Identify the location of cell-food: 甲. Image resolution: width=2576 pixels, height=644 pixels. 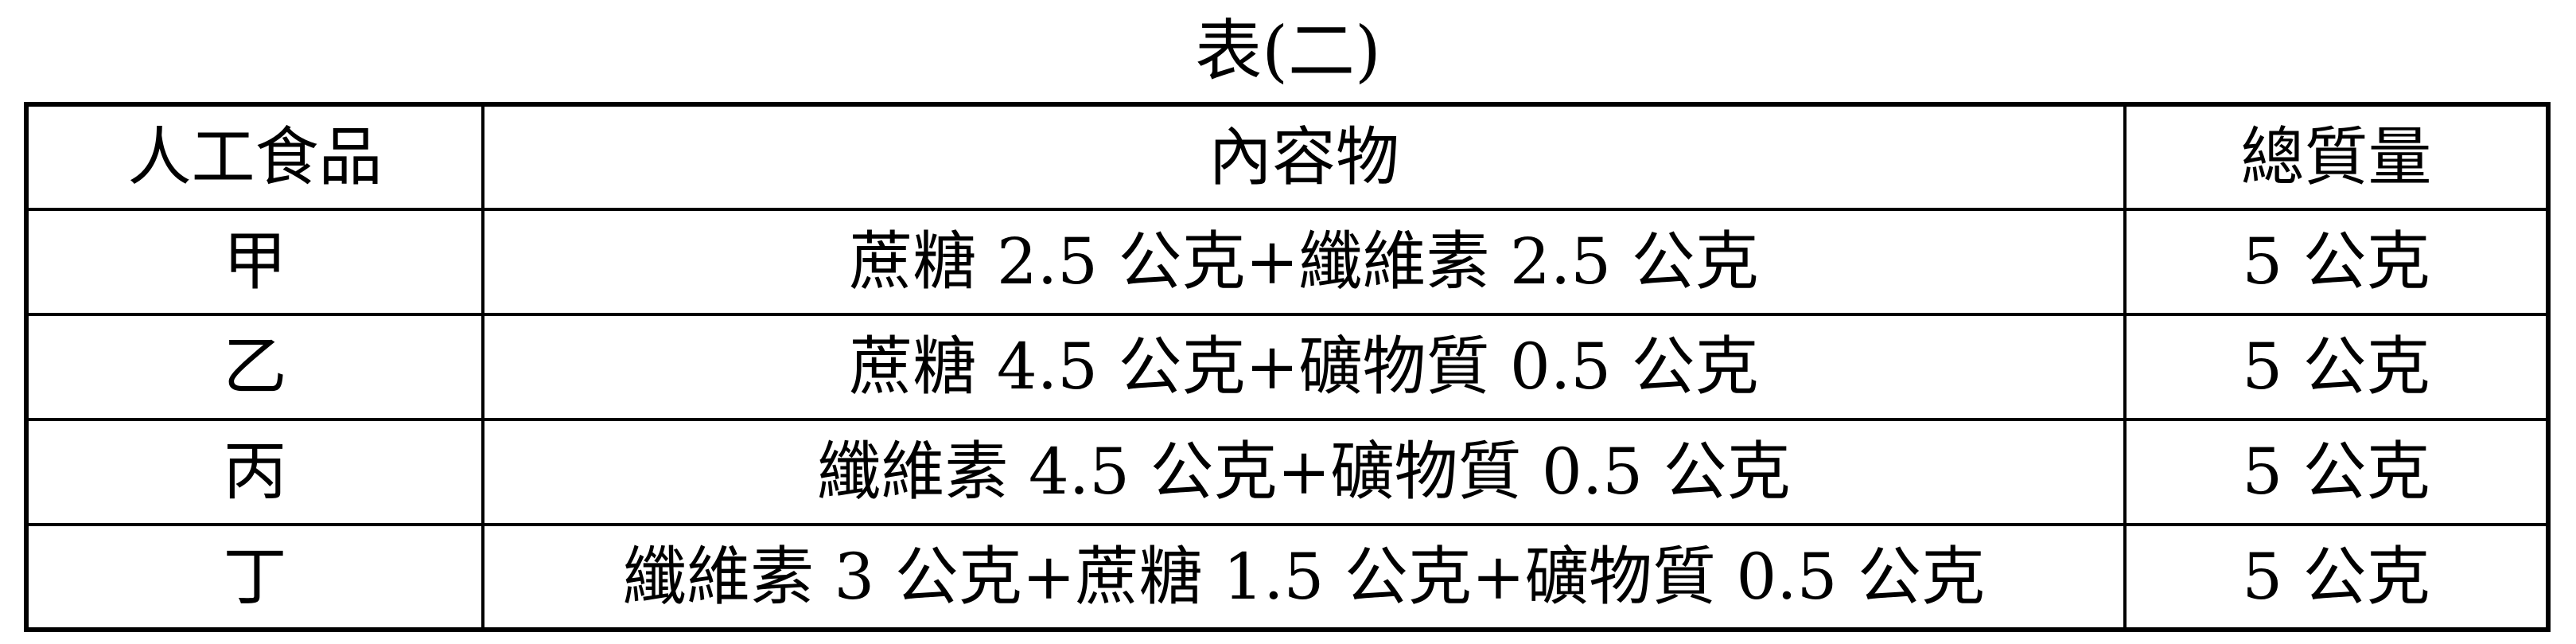
(255, 262).